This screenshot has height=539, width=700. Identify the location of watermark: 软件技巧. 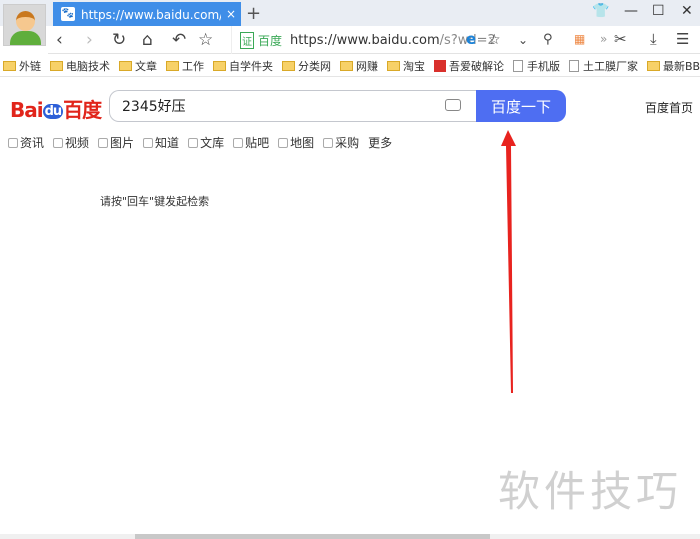
(590, 491).